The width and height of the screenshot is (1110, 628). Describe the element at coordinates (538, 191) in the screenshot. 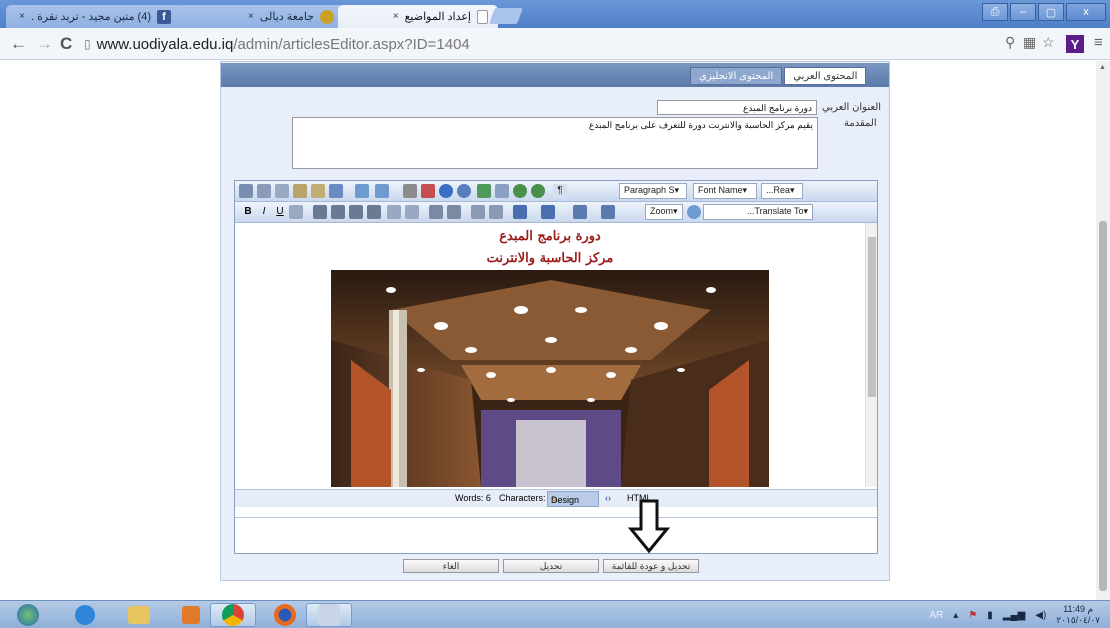

I see `unlink-icon` at that location.